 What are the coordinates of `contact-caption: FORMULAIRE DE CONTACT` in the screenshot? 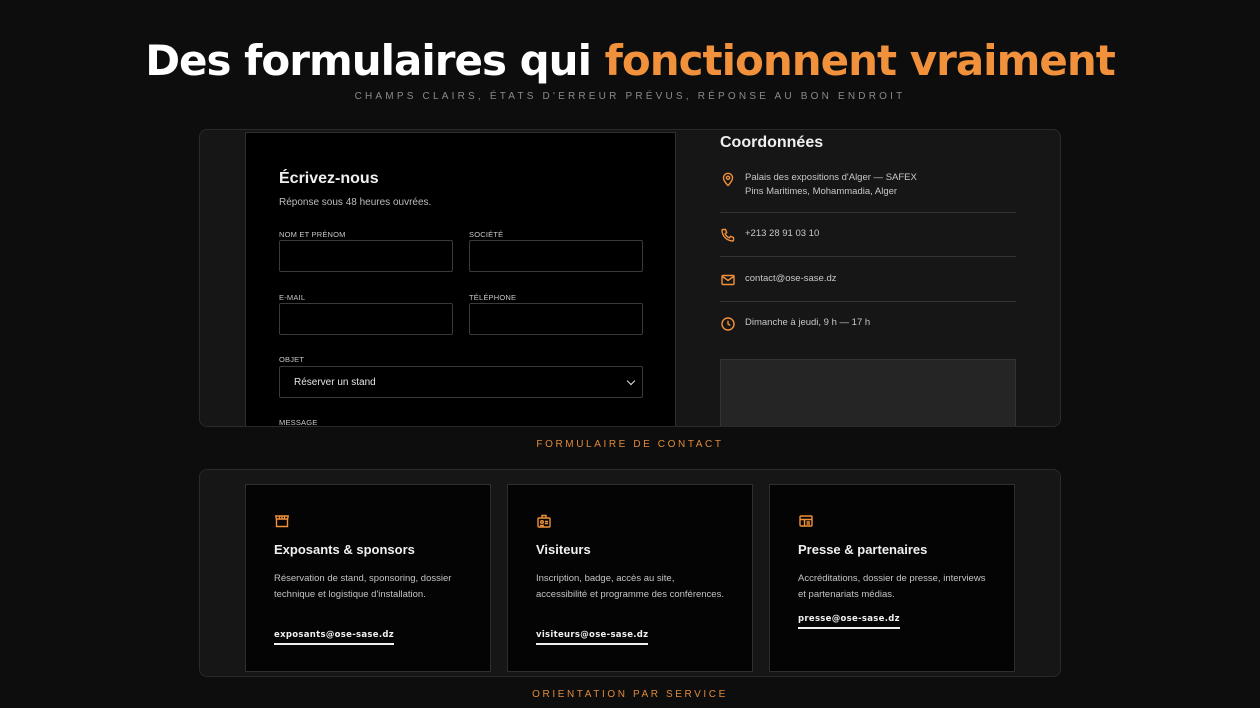 It's located at (630, 444).